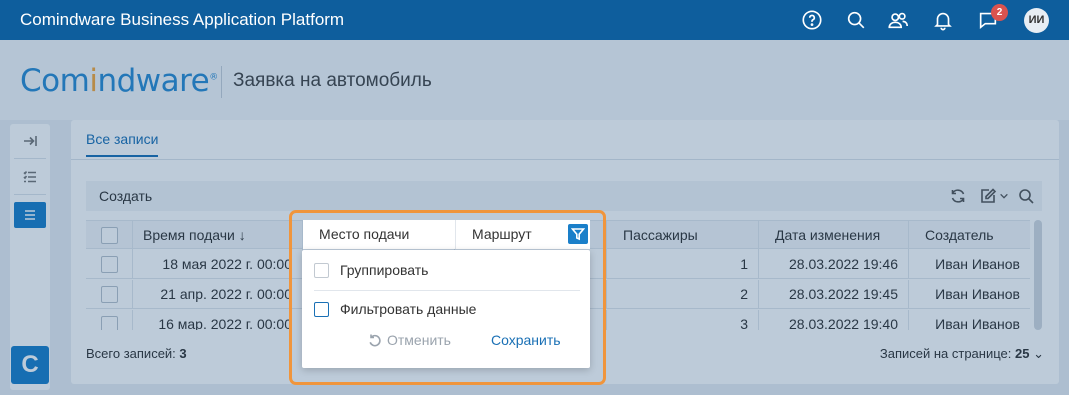 The width and height of the screenshot is (1069, 395). What do you see at coordinates (999, 12) in the screenshot?
I see `notification-badge: 2` at bounding box center [999, 12].